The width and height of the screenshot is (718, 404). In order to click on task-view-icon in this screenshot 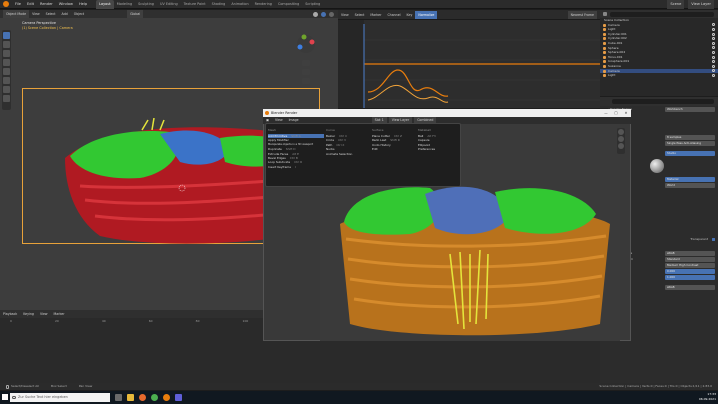, I will do `click(118, 397)`.